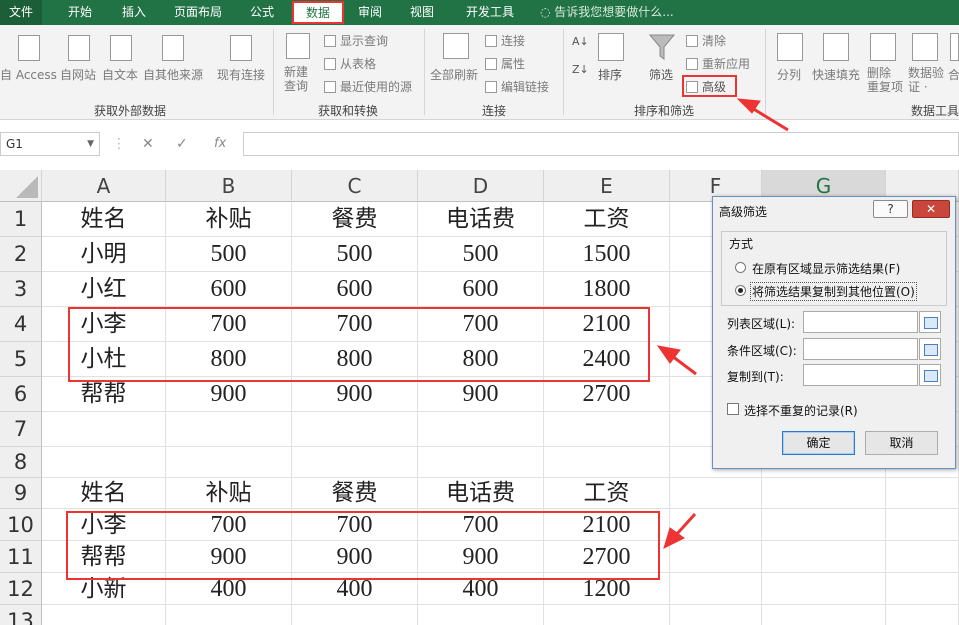  What do you see at coordinates (740, 267) in the screenshot?
I see `radio-filter-in-place` at bounding box center [740, 267].